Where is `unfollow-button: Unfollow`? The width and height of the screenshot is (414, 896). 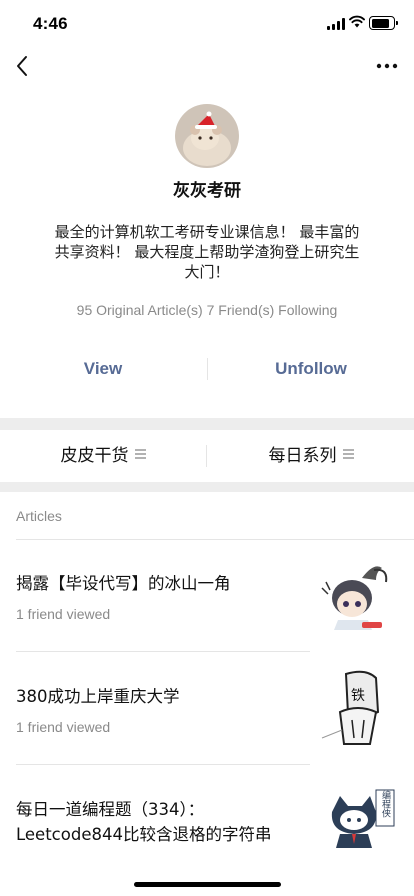
unfollow-button: Unfollow is located at coordinates (311, 369).